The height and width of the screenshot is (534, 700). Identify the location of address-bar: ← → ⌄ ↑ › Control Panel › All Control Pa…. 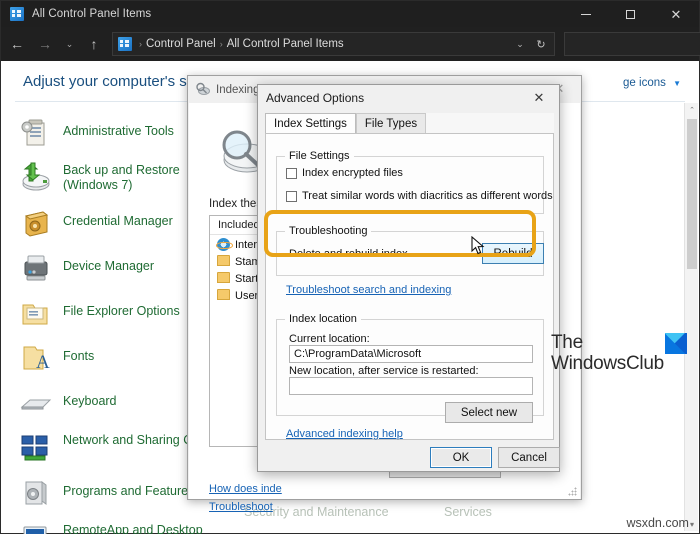
(350, 44).